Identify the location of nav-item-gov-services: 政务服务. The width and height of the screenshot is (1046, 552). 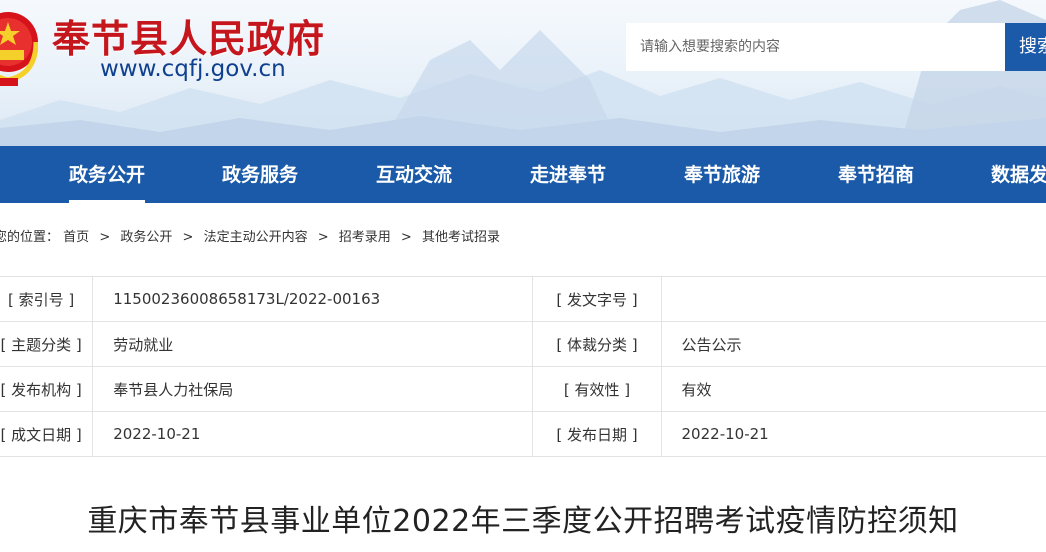
(260, 174).